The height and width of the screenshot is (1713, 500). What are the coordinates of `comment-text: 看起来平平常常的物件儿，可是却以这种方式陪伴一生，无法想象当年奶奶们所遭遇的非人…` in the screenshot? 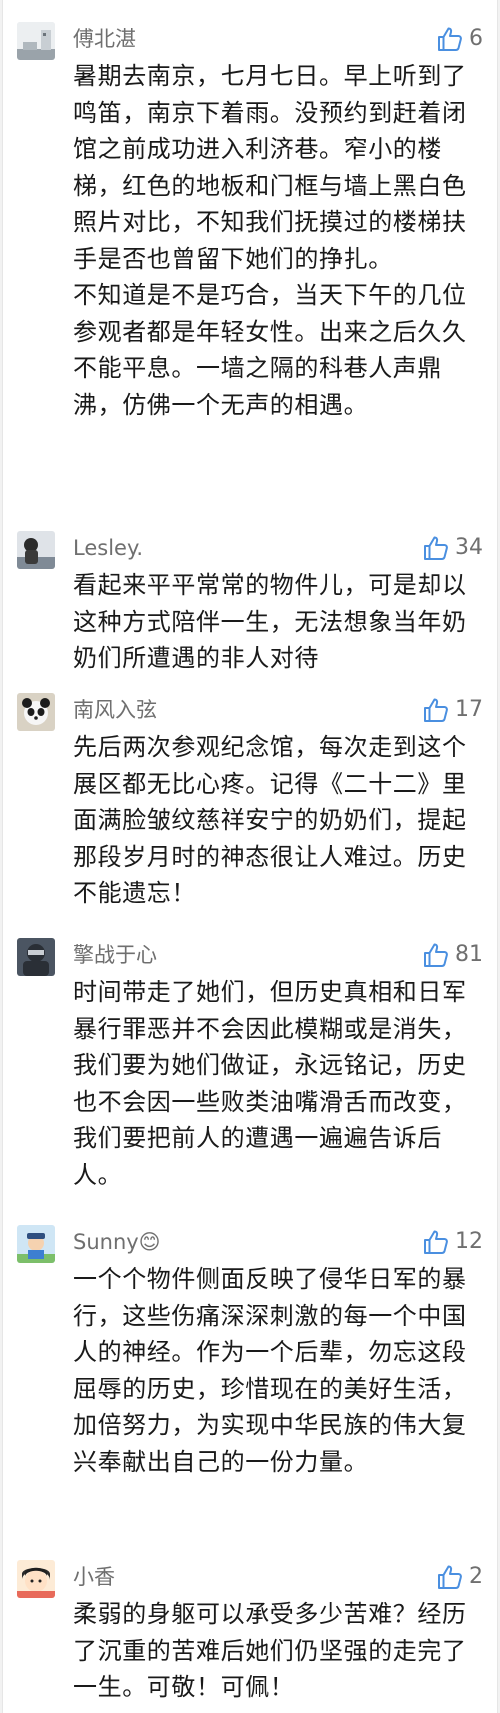 It's located at (278, 622).